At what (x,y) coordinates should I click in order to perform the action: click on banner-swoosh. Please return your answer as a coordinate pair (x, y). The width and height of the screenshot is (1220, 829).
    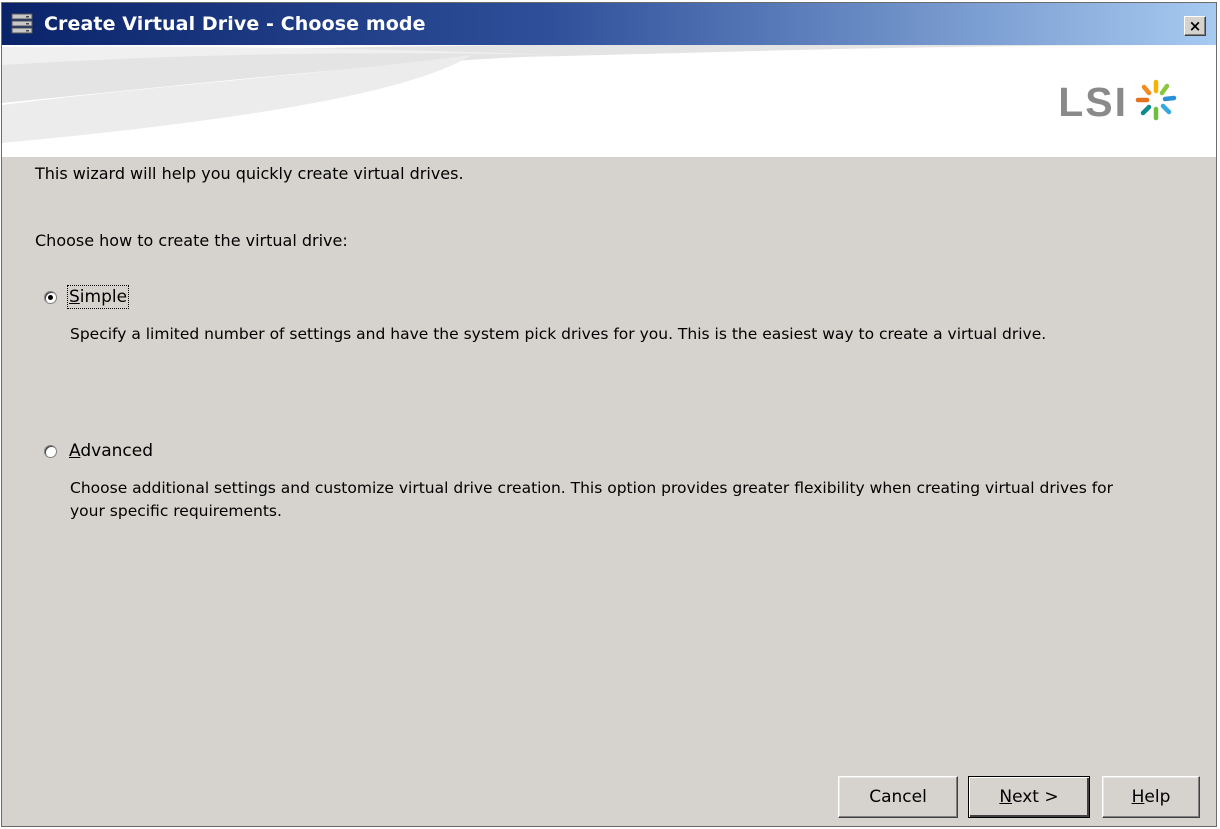
    Looking at the image, I should click on (609, 94).